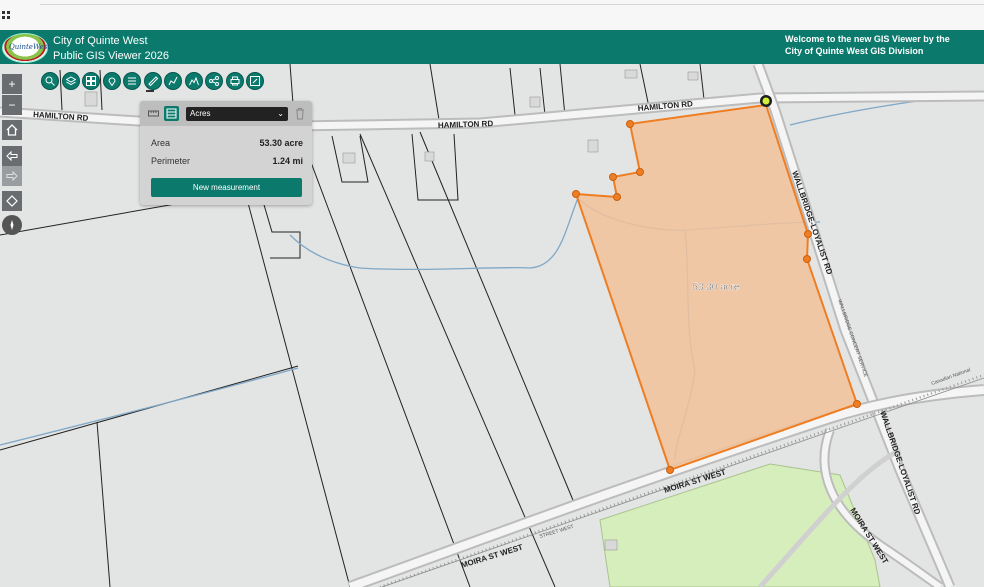  Describe the element at coordinates (237, 114) in the screenshot. I see `unit-select: Acres ⌄` at that location.